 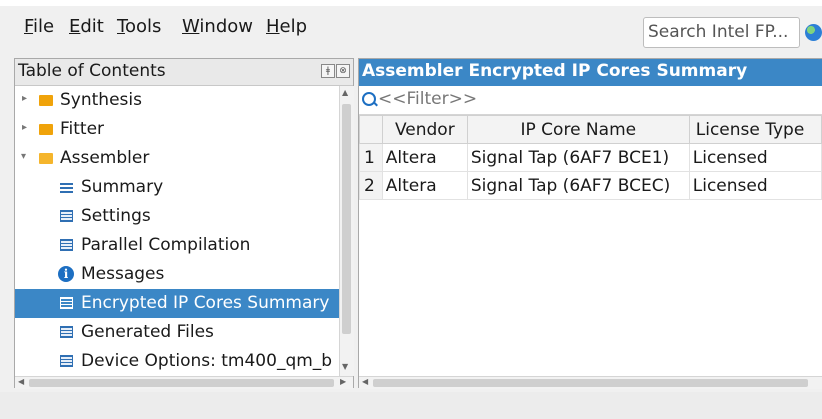 I want to click on table-row: 1 Altera Signal Tap (6AF7 BCE1) Licensed, so click(x=590, y=157).